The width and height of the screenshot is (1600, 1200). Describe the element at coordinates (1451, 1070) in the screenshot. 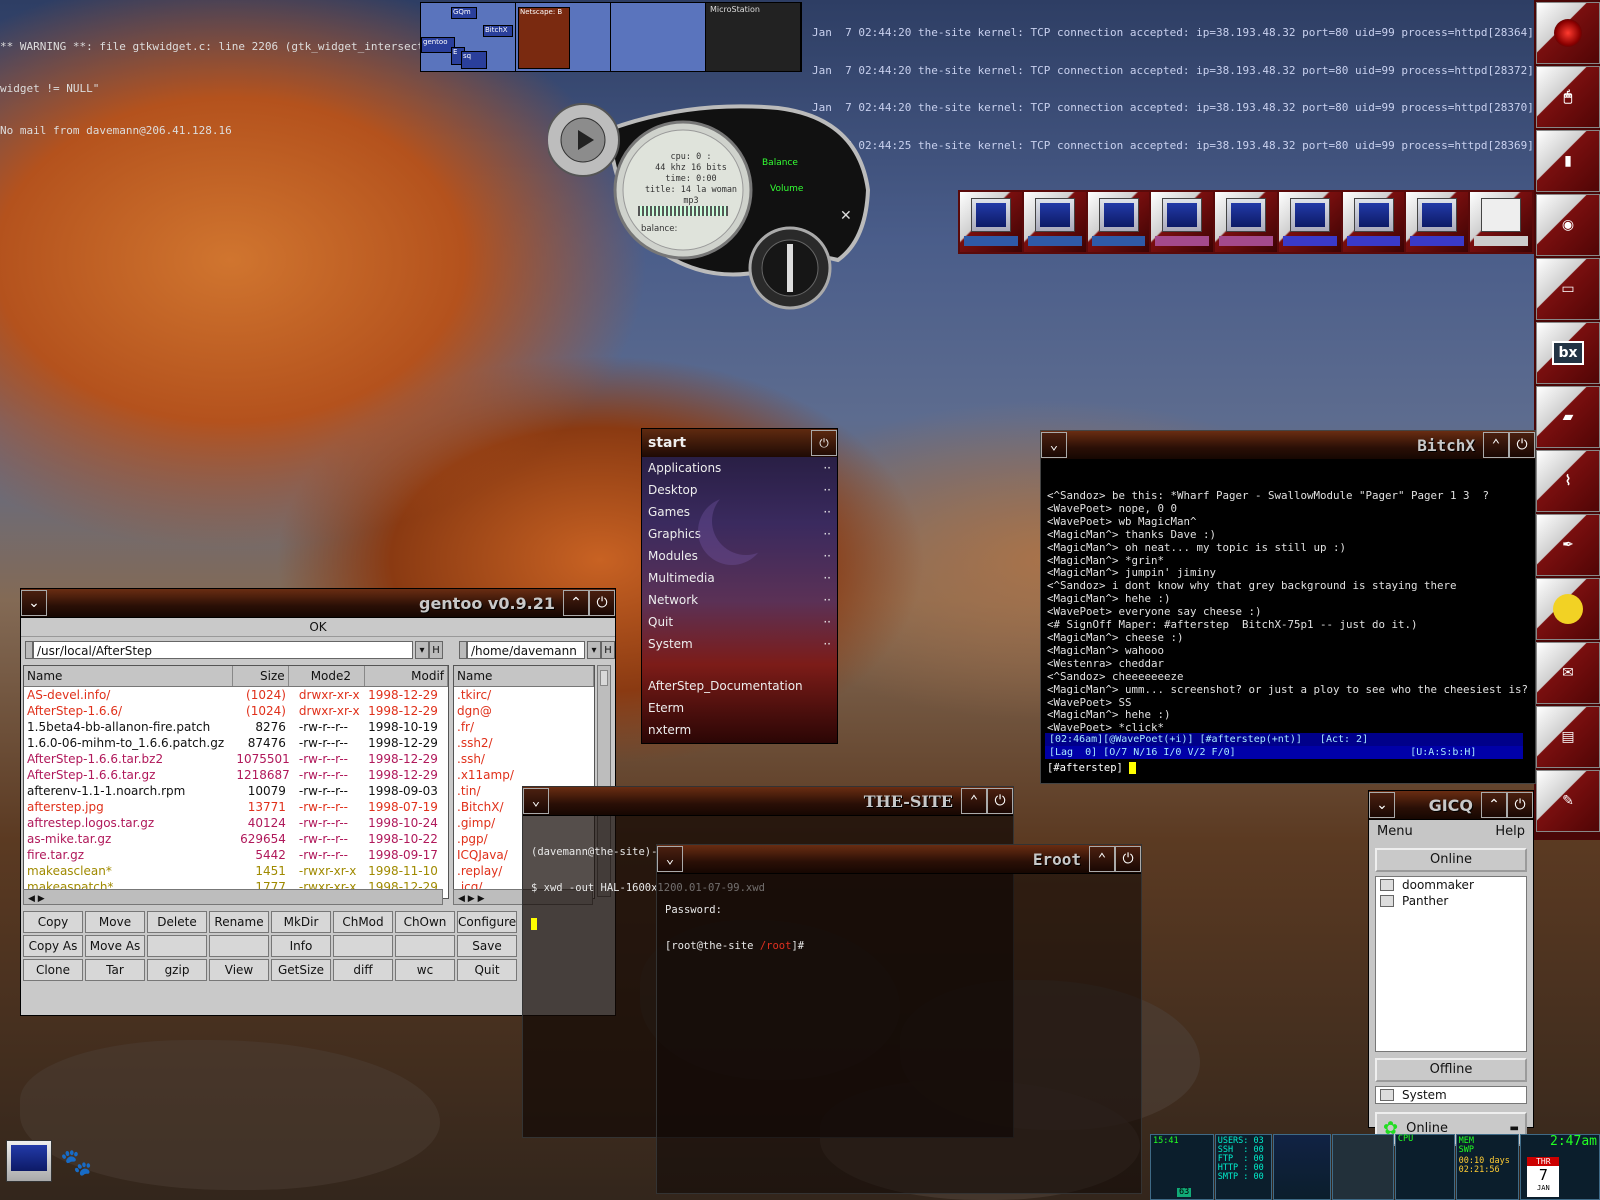

I see `offline-group-button: Offline` at that location.